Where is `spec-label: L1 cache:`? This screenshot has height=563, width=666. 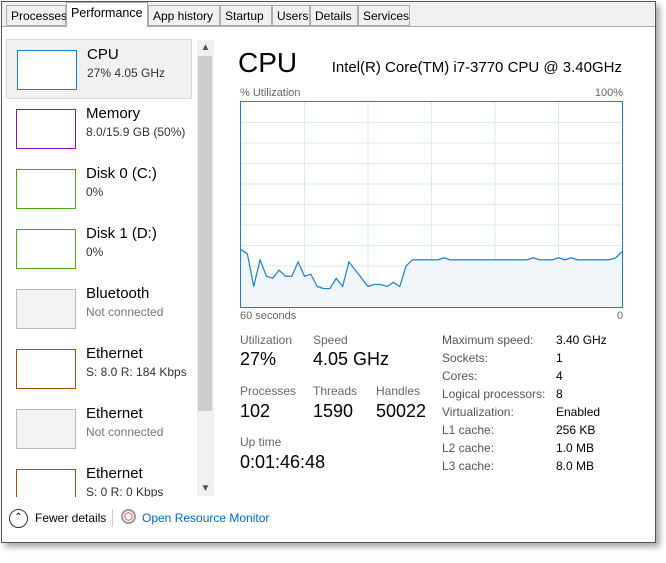 spec-label: L1 cache: is located at coordinates (468, 430).